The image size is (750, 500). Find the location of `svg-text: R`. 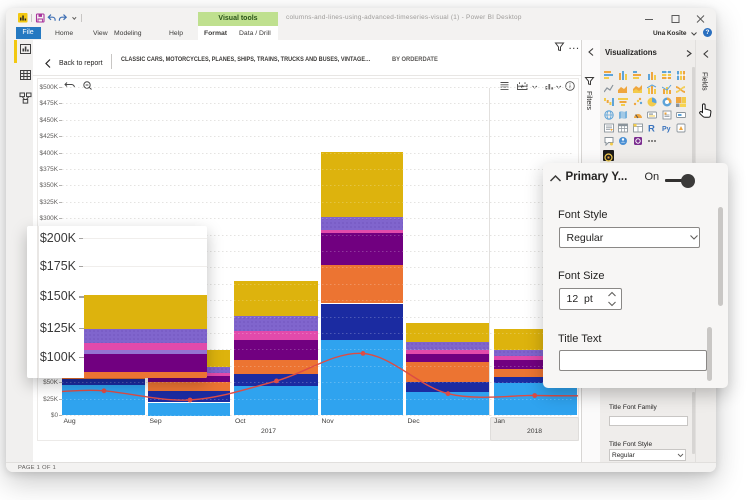

svg-text: R is located at coordinates (651, 128).